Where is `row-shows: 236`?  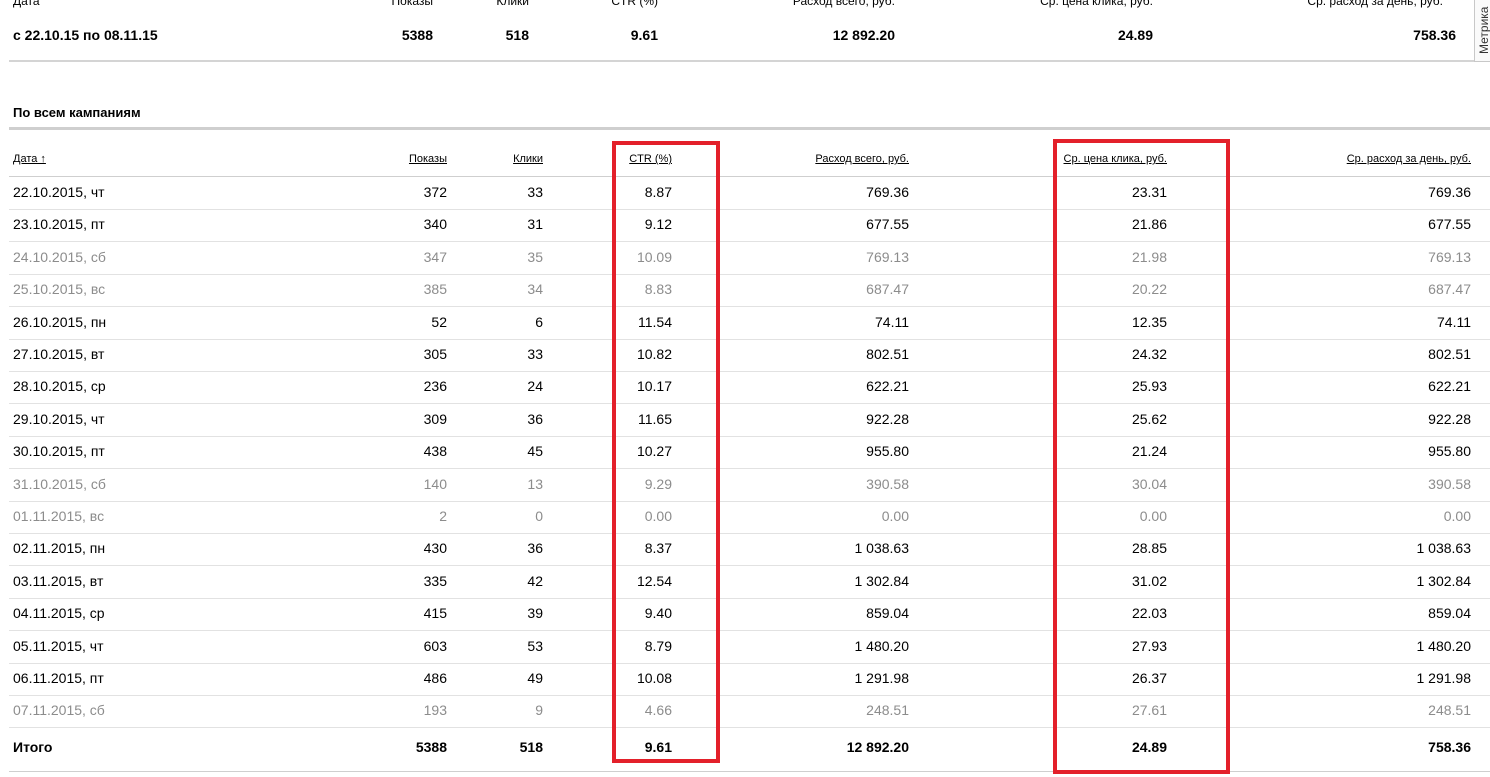
row-shows: 236 is located at coordinates (435, 386).